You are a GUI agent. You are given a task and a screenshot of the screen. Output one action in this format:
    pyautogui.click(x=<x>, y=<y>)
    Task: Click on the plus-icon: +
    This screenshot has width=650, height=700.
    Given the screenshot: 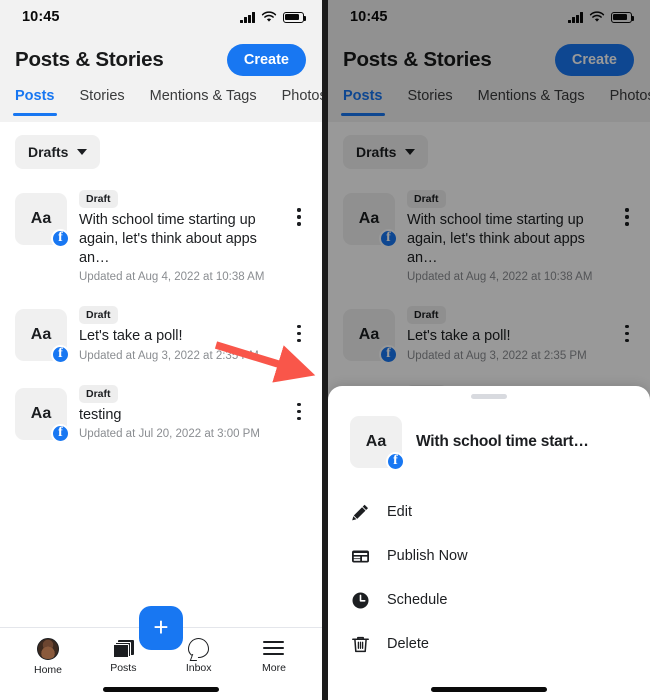 What is the action you would take?
    pyautogui.click(x=161, y=626)
    